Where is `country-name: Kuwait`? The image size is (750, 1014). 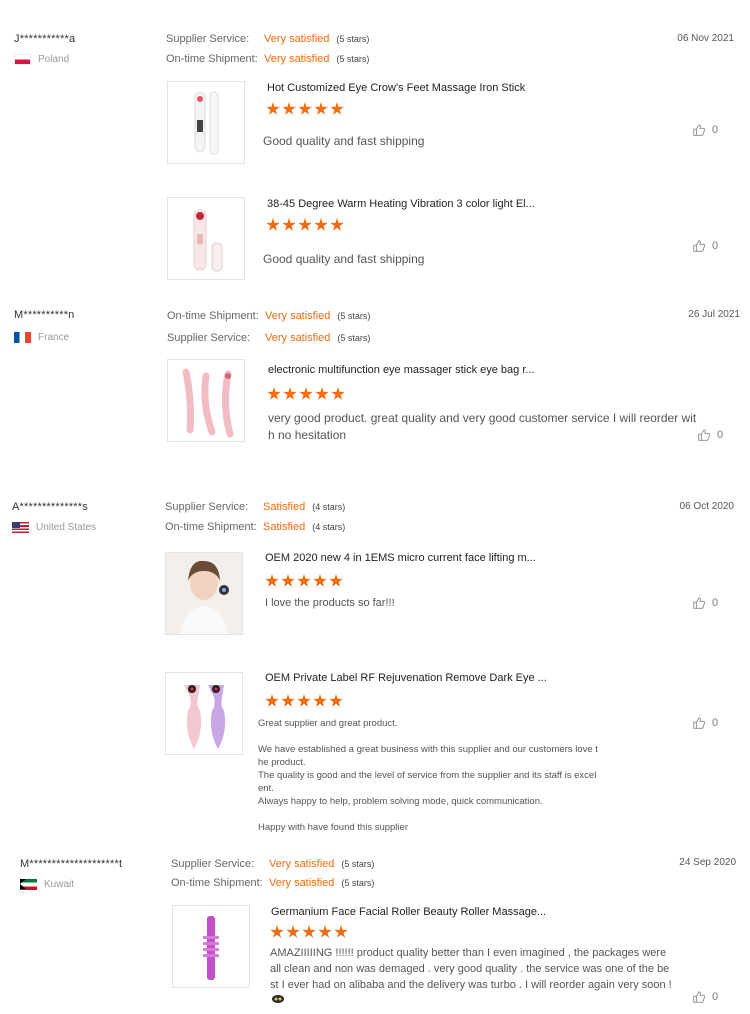
country-name: Kuwait is located at coordinates (59, 884).